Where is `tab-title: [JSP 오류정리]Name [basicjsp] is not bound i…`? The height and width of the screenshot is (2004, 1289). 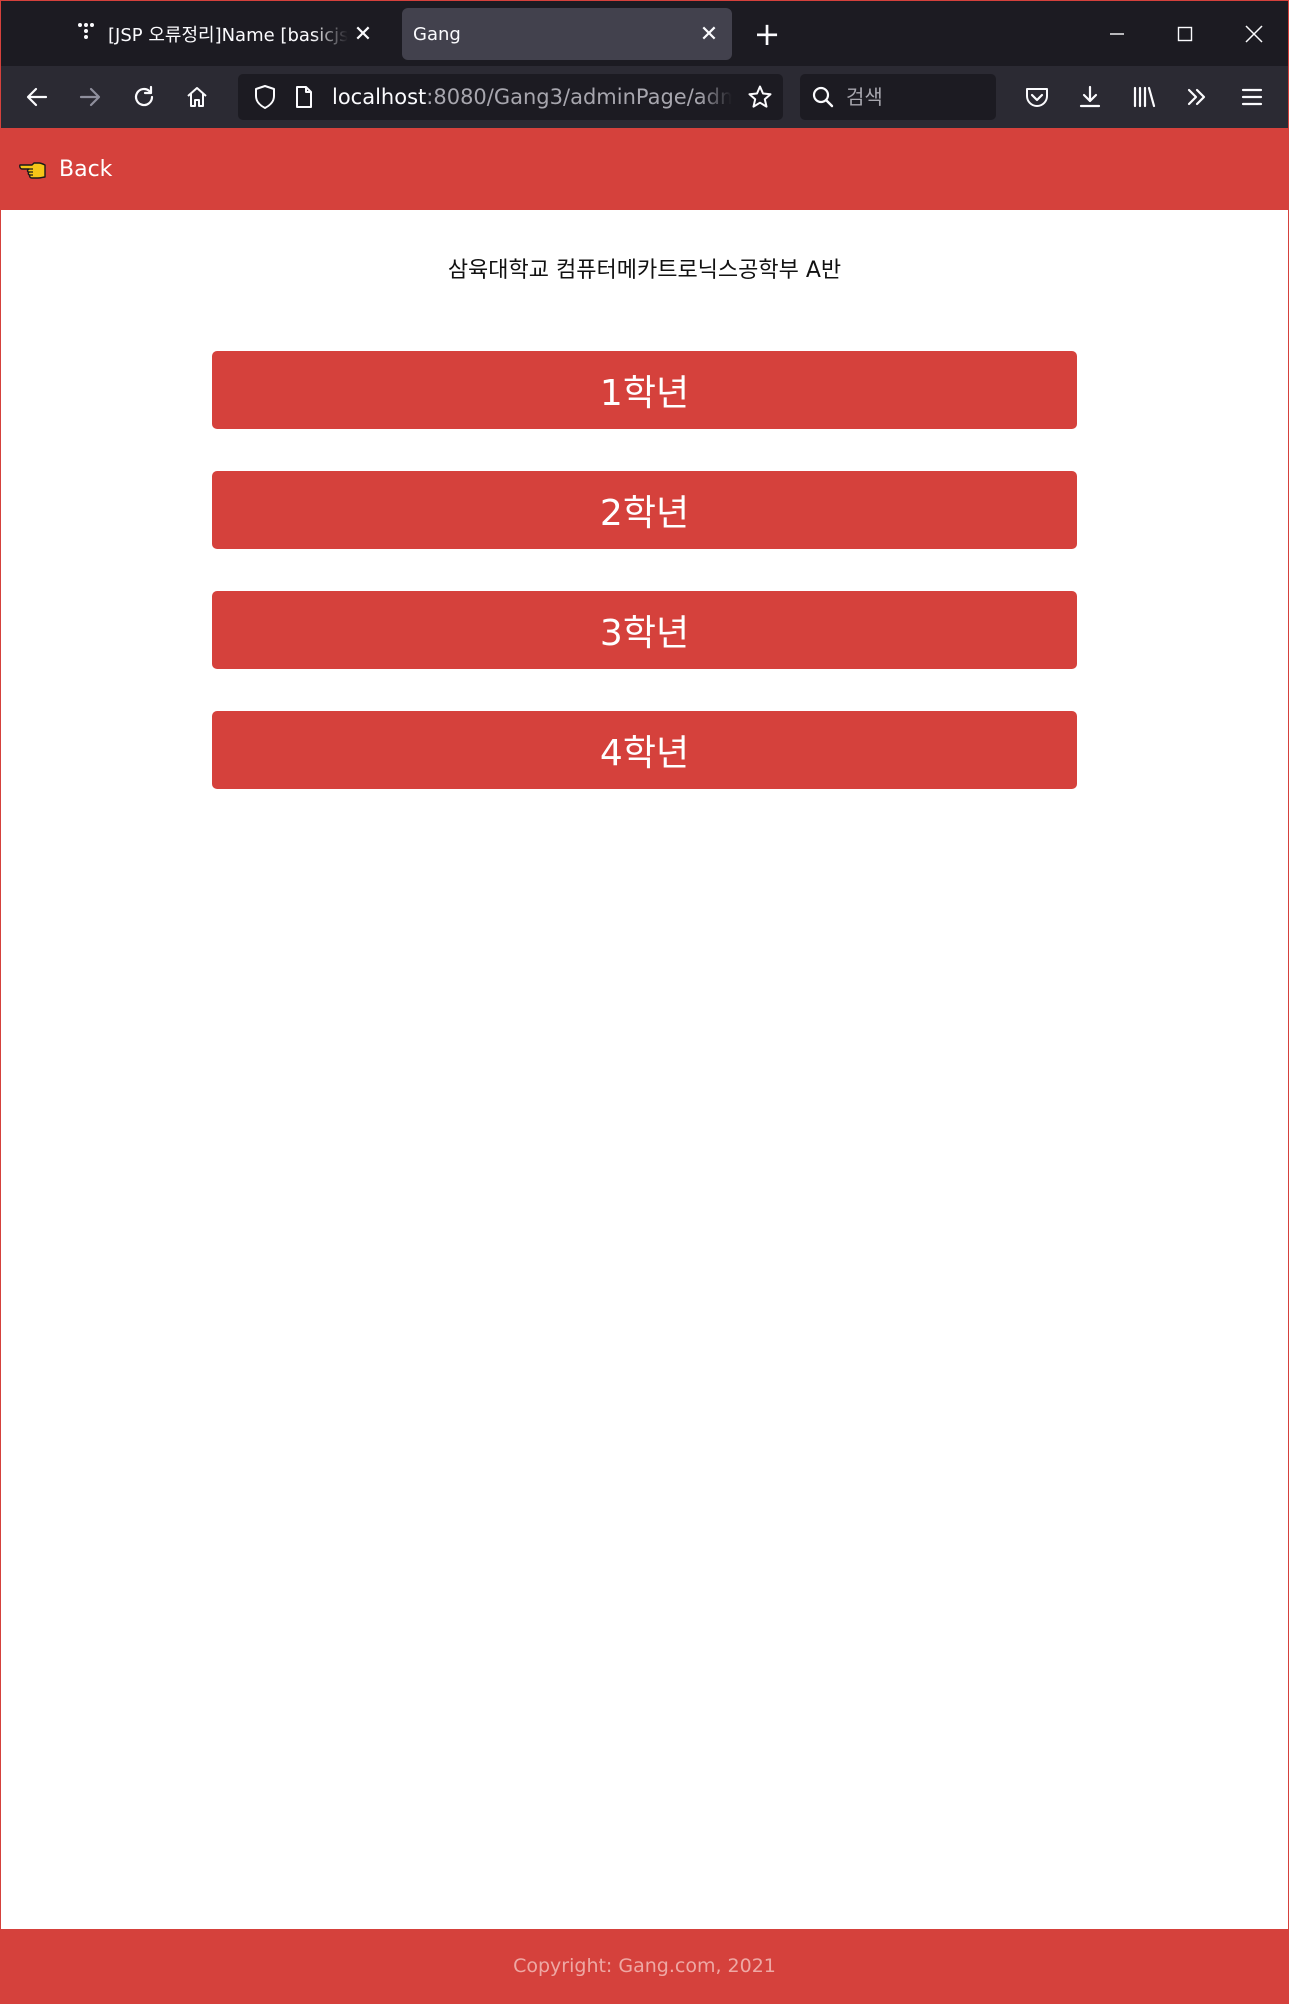 tab-title: [JSP 오류정리]Name [basicjsp] is not bound i… is located at coordinates (228, 35).